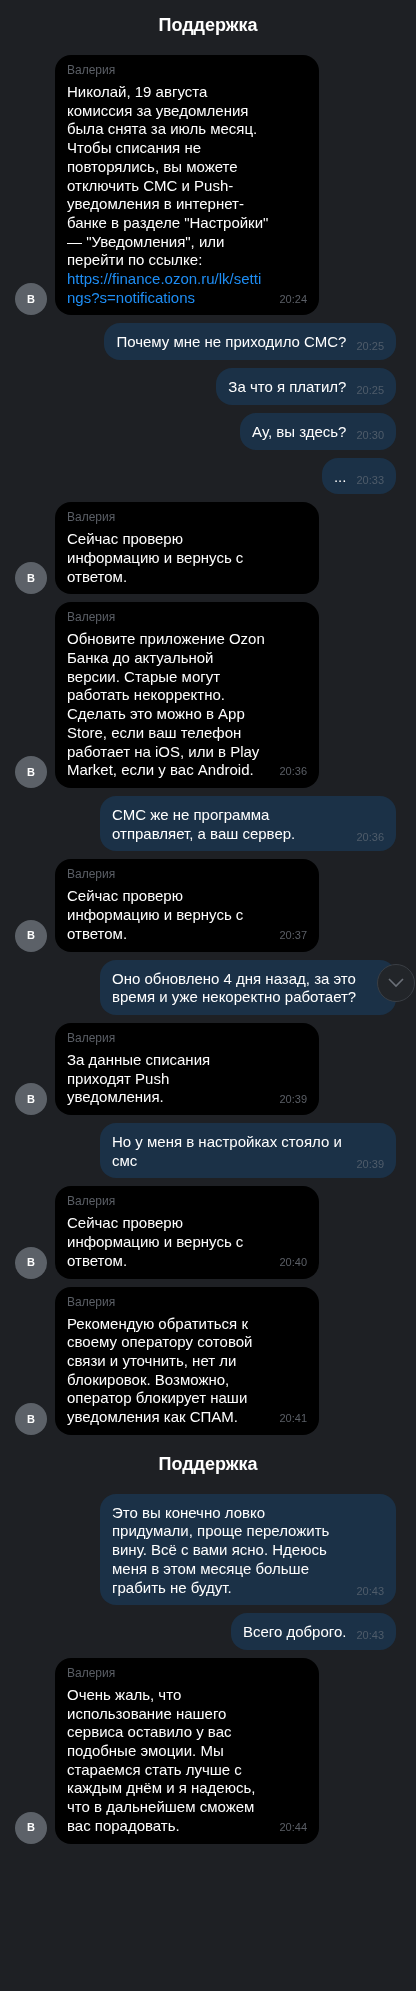 The image size is (416, 1991). What do you see at coordinates (204, 825) in the screenshot?
I see `message-text: СМС же не программа отправляет, а ваш сервер.` at bounding box center [204, 825].